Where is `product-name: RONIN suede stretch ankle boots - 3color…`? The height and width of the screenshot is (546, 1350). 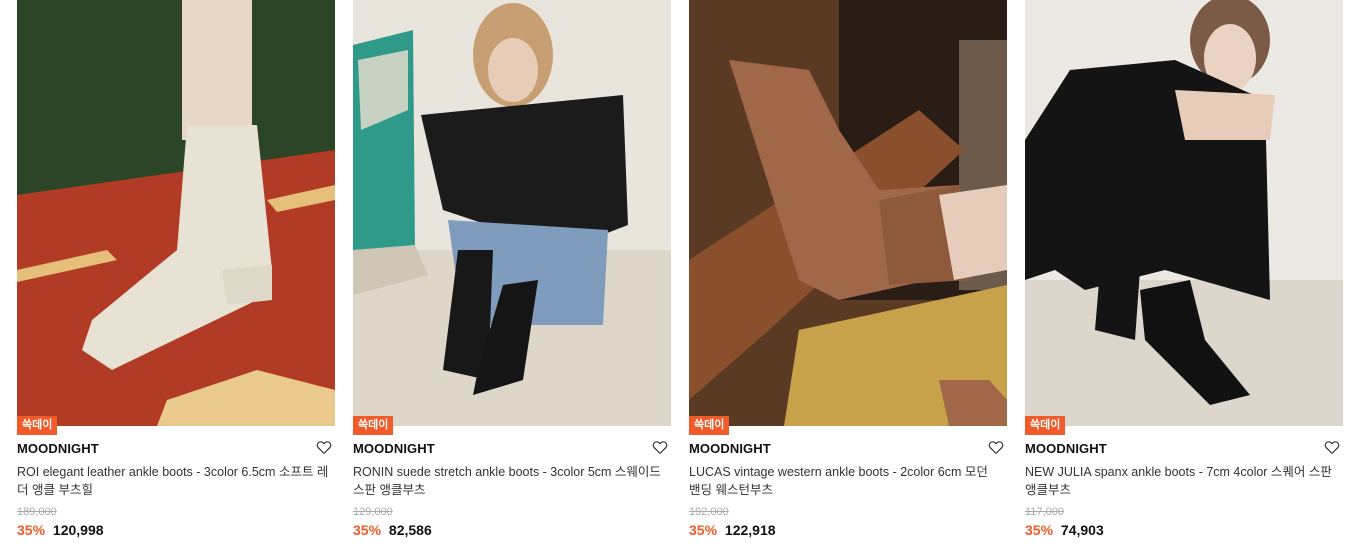 product-name: RONIN suede stretch ankle boots - 3color… is located at coordinates (509, 481).